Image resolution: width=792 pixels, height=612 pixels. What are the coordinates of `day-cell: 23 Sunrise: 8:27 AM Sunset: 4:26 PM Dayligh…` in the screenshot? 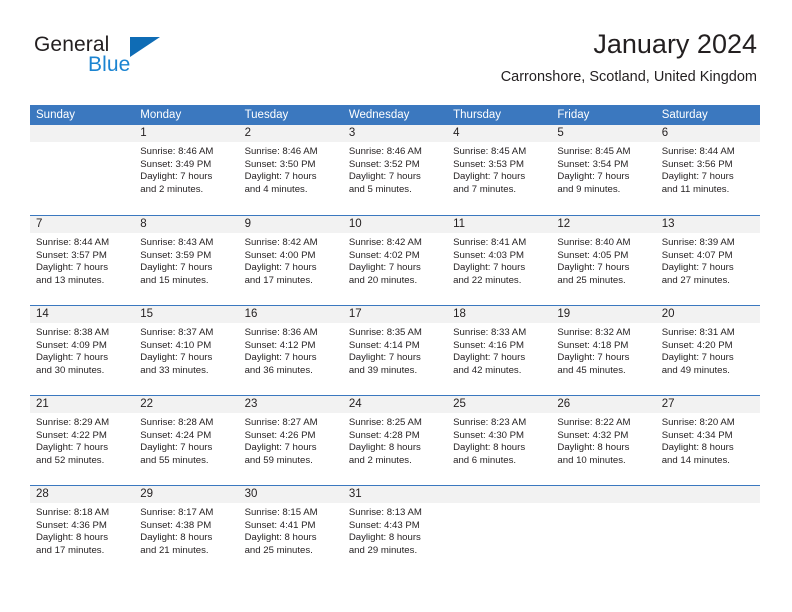 It's located at (290, 440).